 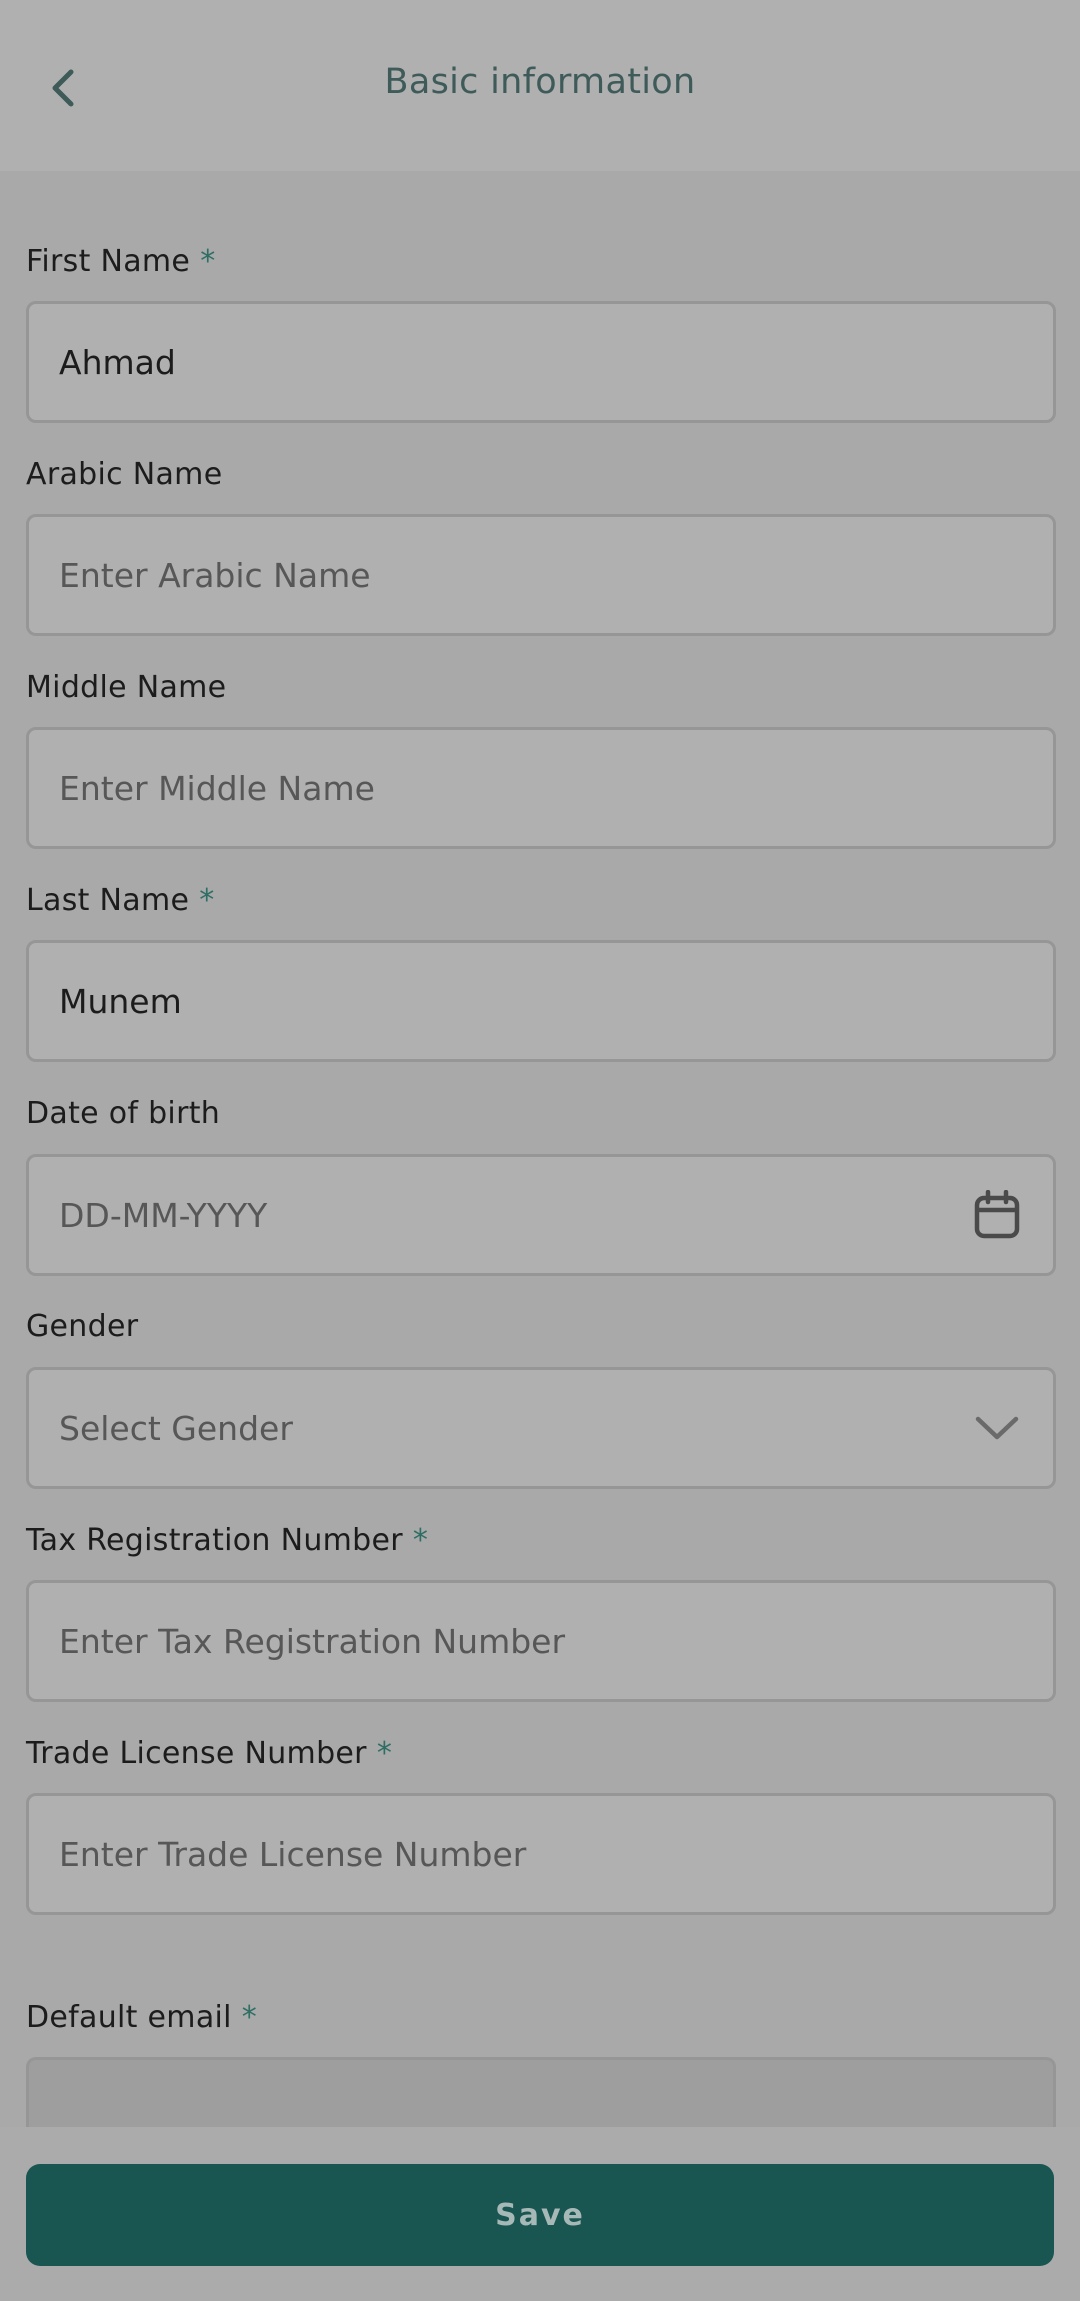 I want to click on last-name-label: Last Name *, so click(x=120, y=900).